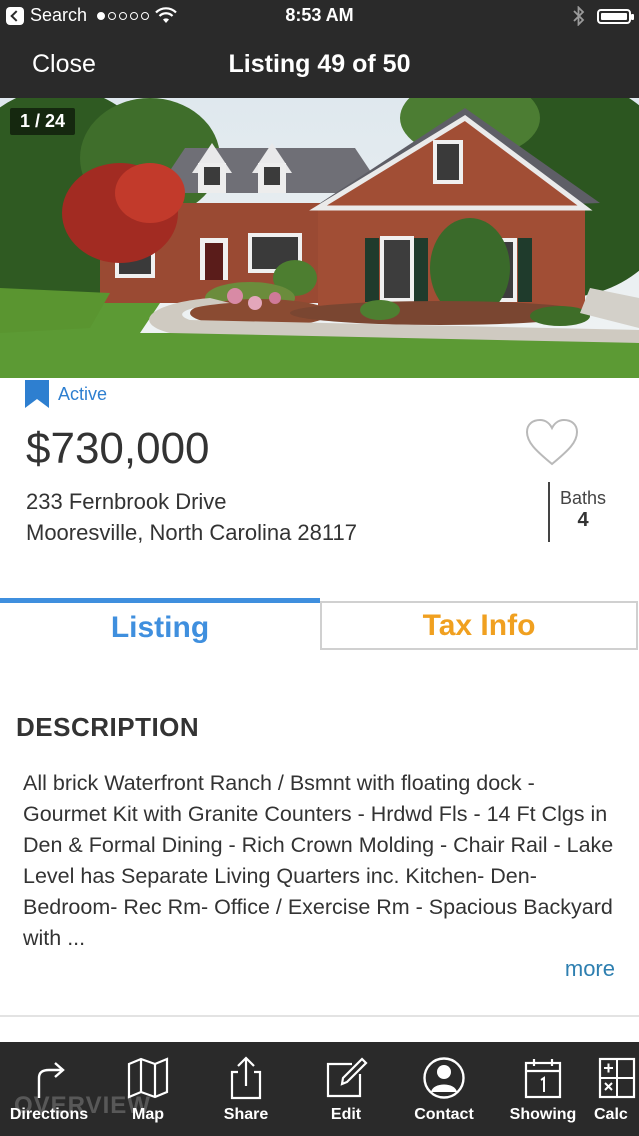  What do you see at coordinates (246, 1078) in the screenshot?
I see `share-icon` at bounding box center [246, 1078].